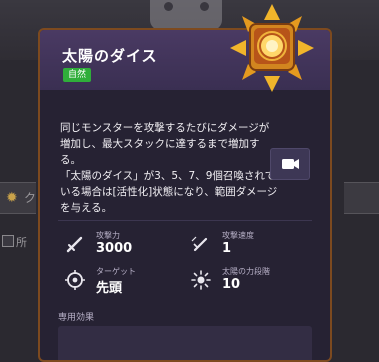 The width and height of the screenshot is (379, 362). I want to click on stat-attack-label: 攻撃力, so click(108, 235).